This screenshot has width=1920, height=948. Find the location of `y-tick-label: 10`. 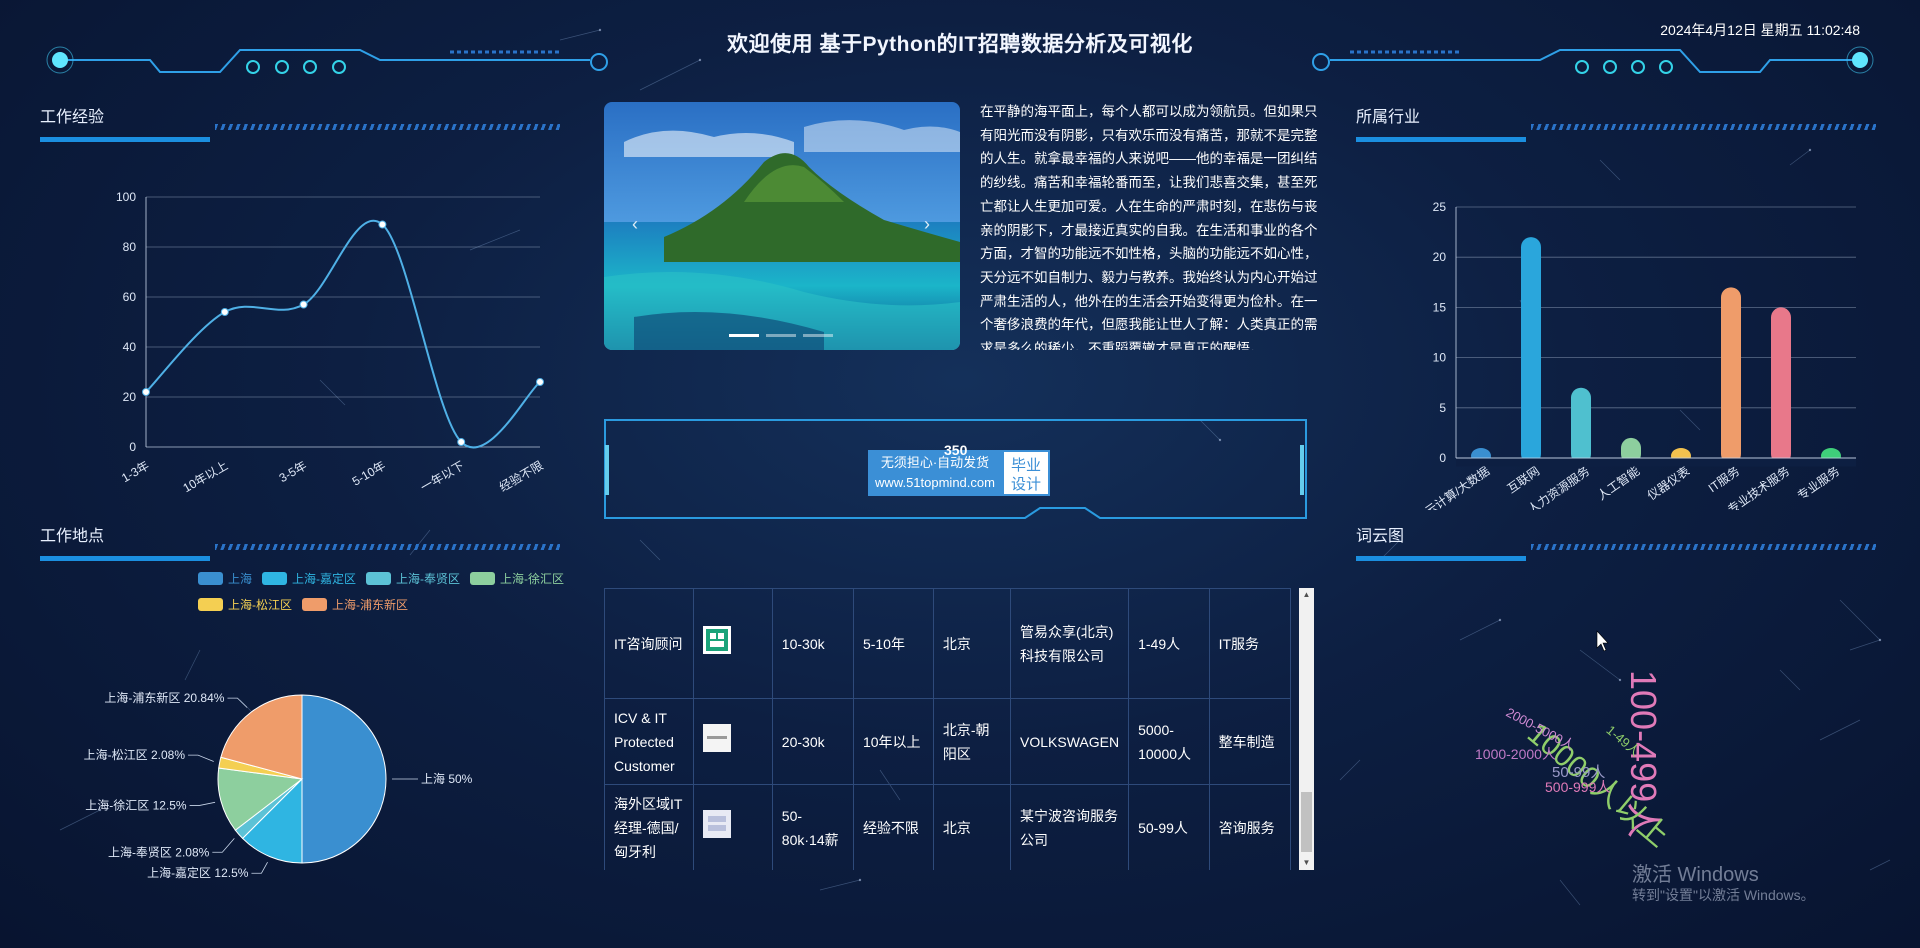

y-tick-label: 10 is located at coordinates (1440, 358).